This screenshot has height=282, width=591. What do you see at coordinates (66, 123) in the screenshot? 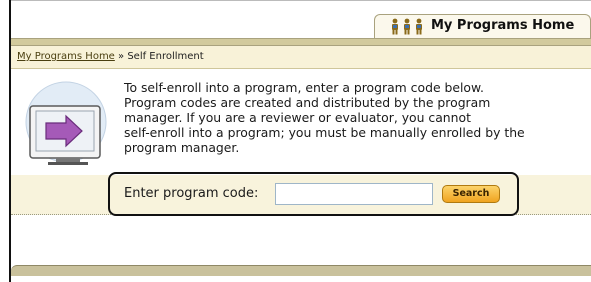
I see `monitor-arrow-icon` at bounding box center [66, 123].